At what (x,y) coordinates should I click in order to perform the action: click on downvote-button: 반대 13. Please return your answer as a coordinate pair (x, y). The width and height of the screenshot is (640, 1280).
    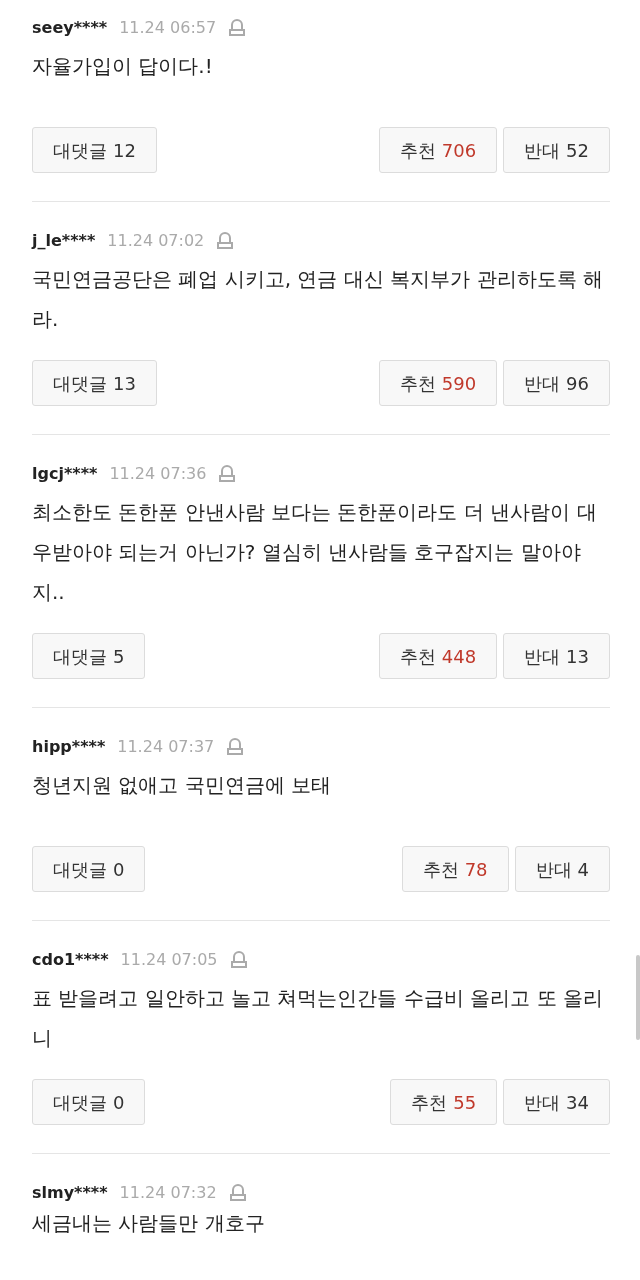
    Looking at the image, I should click on (556, 656).